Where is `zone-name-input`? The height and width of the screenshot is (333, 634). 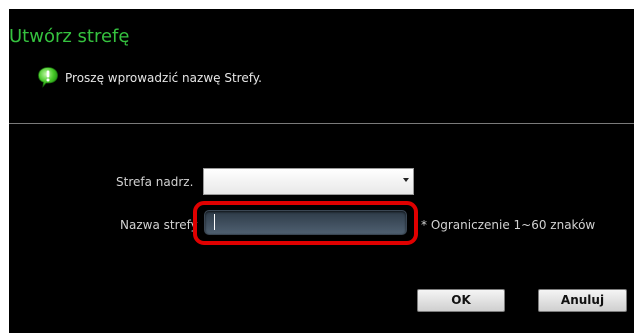 zone-name-input is located at coordinates (305, 222).